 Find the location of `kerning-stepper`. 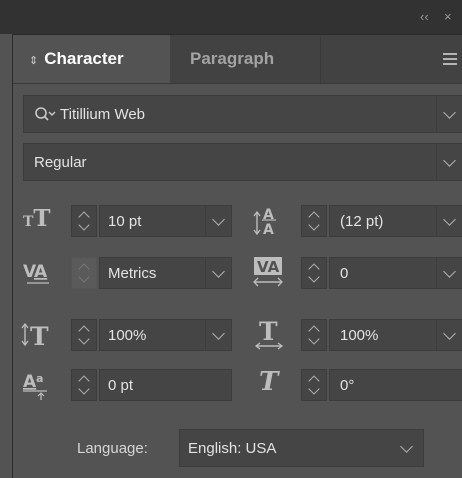

kerning-stepper is located at coordinates (84, 273).